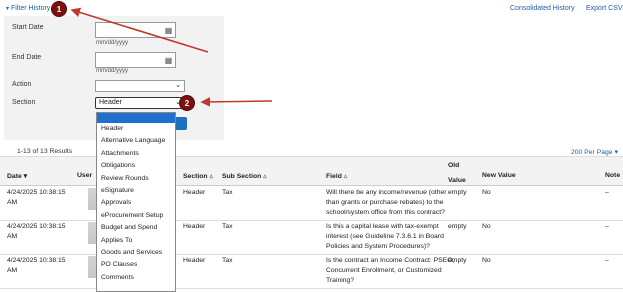 The height and width of the screenshot is (292, 623). I want to click on section-select: Header ⌄, so click(140, 103).